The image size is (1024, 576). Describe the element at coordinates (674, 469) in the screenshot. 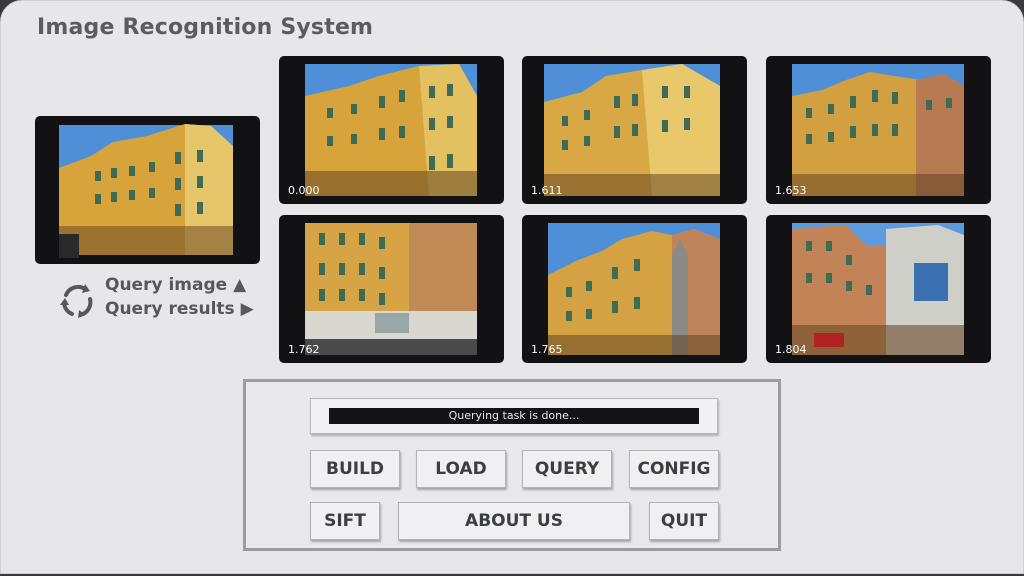

I see `config-button: CONFIG` at that location.